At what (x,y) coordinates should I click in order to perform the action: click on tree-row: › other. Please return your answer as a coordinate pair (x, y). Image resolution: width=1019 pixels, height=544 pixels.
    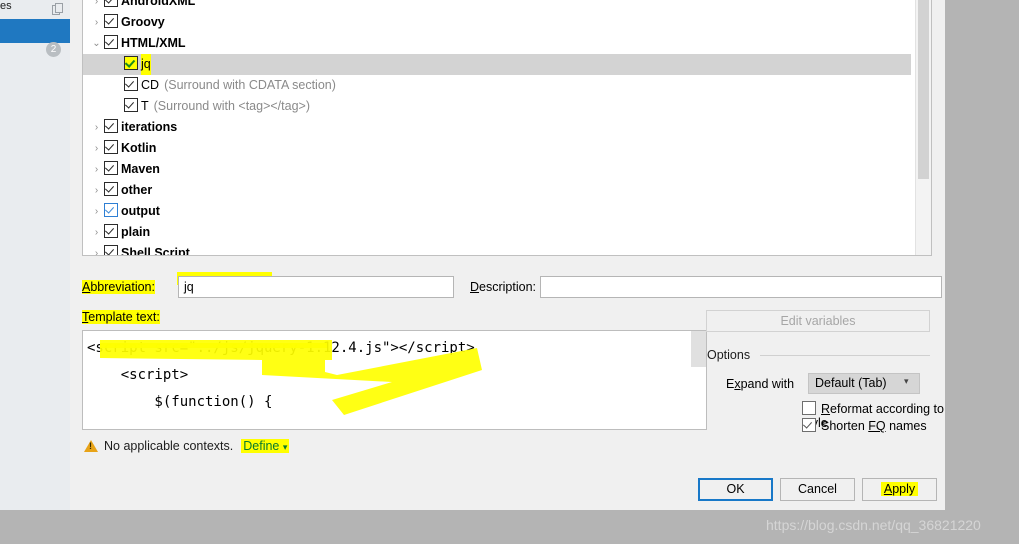
    Looking at the image, I should click on (497, 190).